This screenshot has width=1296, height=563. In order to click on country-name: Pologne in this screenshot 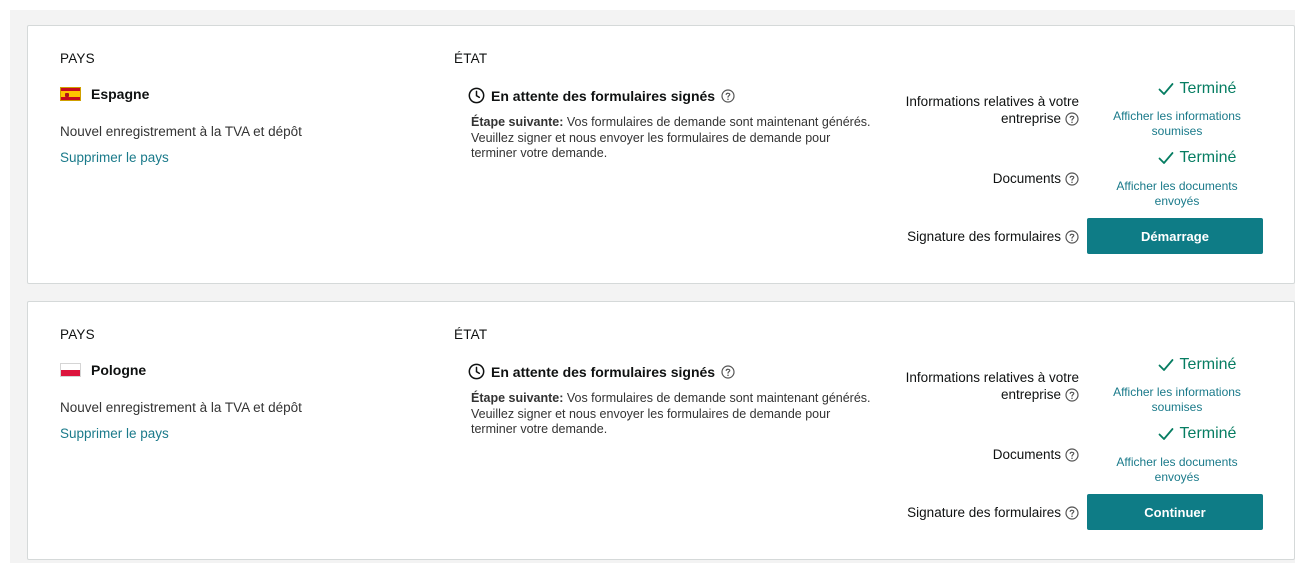, I will do `click(119, 370)`.